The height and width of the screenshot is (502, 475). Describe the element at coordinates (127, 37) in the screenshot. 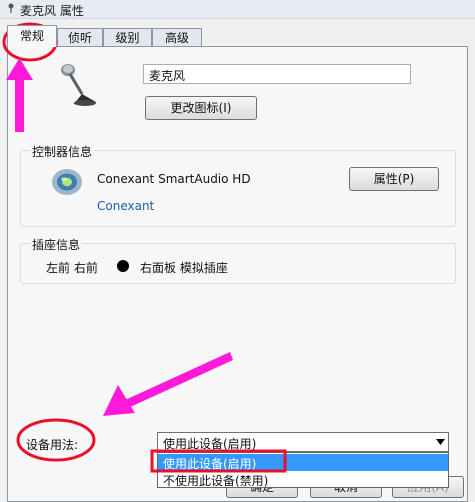

I see `tab-levels: 级别` at that location.